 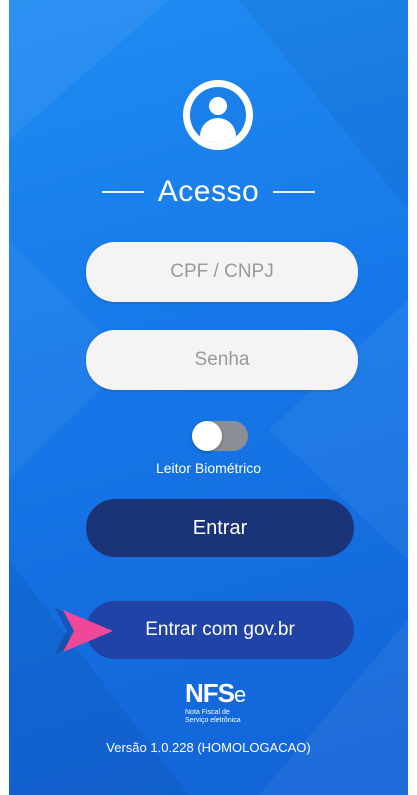 What do you see at coordinates (294, 192) in the screenshot?
I see `title-divider-right` at bounding box center [294, 192].